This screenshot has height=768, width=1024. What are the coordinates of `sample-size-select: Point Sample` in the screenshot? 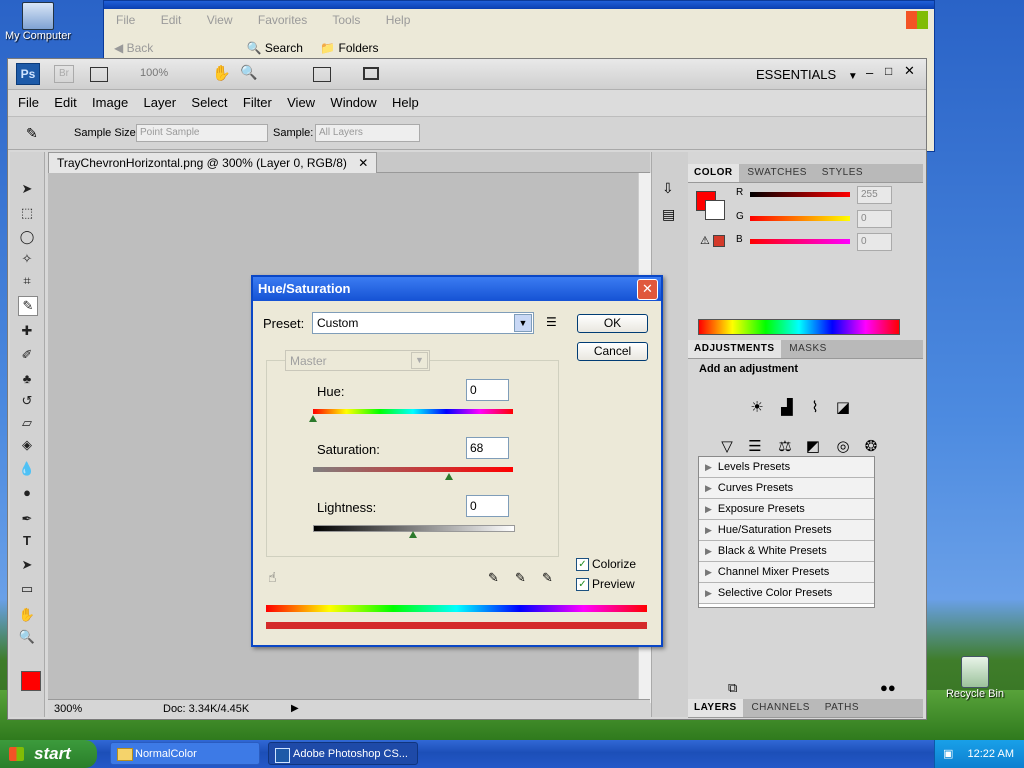 It's located at (202, 133).